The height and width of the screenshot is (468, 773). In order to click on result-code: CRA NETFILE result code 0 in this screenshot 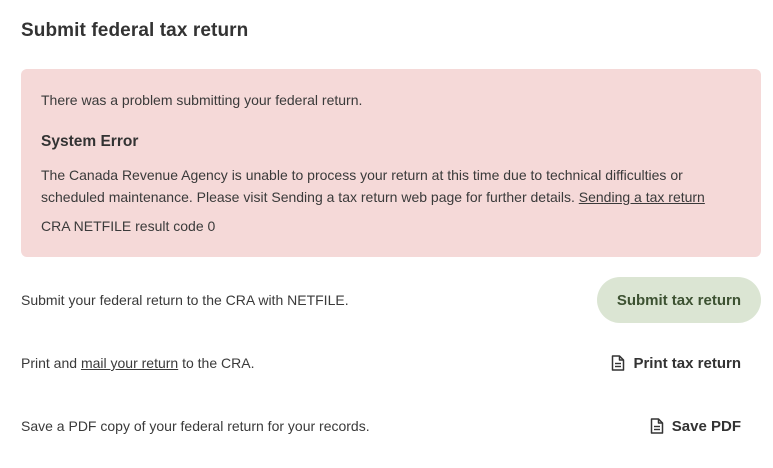, I will do `click(128, 226)`.